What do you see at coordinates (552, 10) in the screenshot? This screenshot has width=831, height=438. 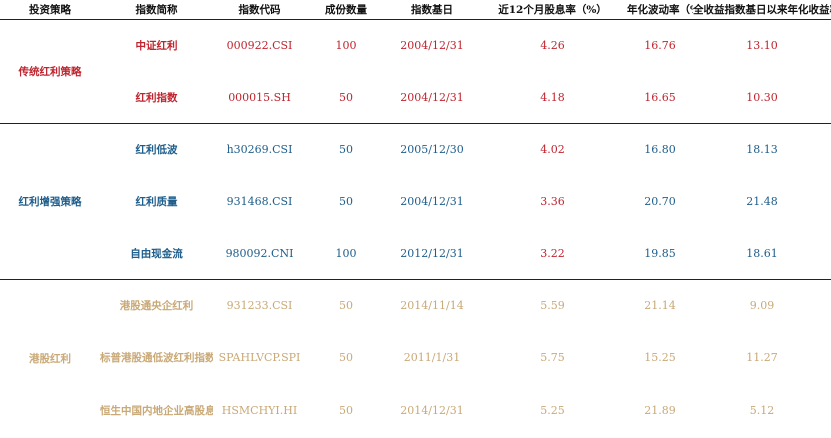 I see `header-dividend-yield: 近12个月股息率（%）` at bounding box center [552, 10].